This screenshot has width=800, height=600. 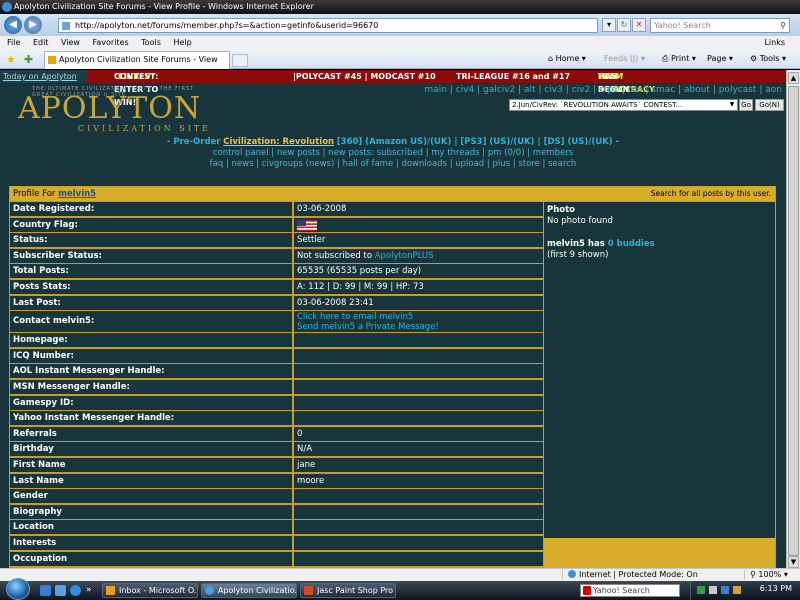 I want to click on today-on-apolyton-link: Today on Apolyton, so click(x=44, y=76).